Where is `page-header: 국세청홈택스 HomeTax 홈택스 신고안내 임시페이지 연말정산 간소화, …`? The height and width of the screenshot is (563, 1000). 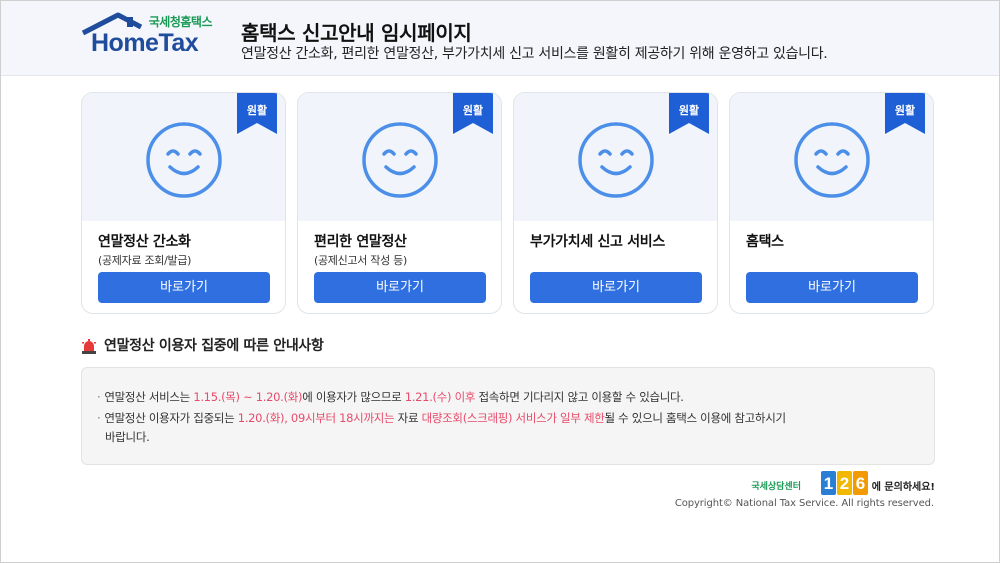
page-header: 국세청홈택스 HomeTax 홈택스 신고안내 임시페이지 연말정산 간소화, … is located at coordinates (500, 38).